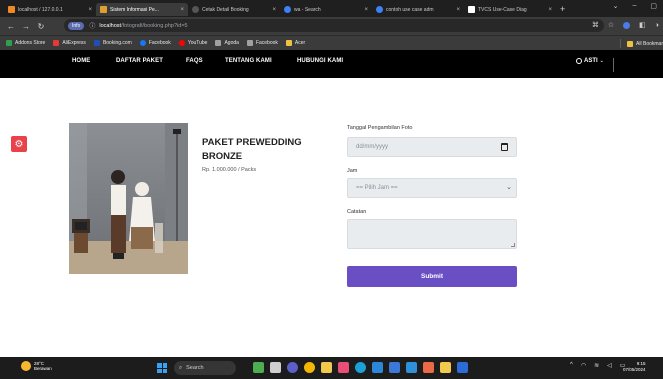 This screenshot has width=663, height=379. I want to click on user-dropdown: ASTI ⌄, so click(590, 61).